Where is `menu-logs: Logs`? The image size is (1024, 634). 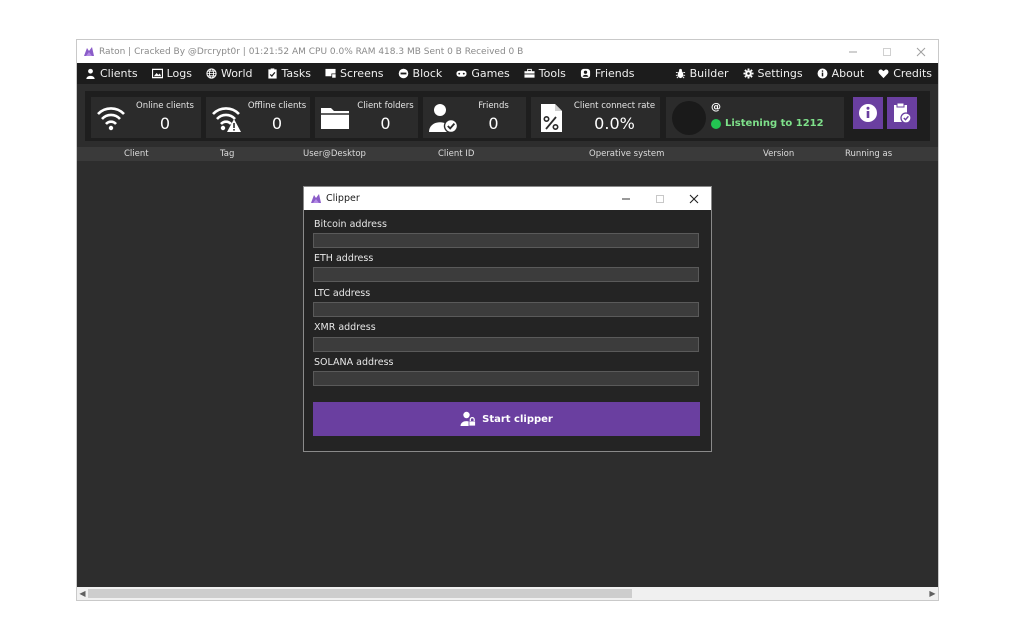 menu-logs: Logs is located at coordinates (171, 73).